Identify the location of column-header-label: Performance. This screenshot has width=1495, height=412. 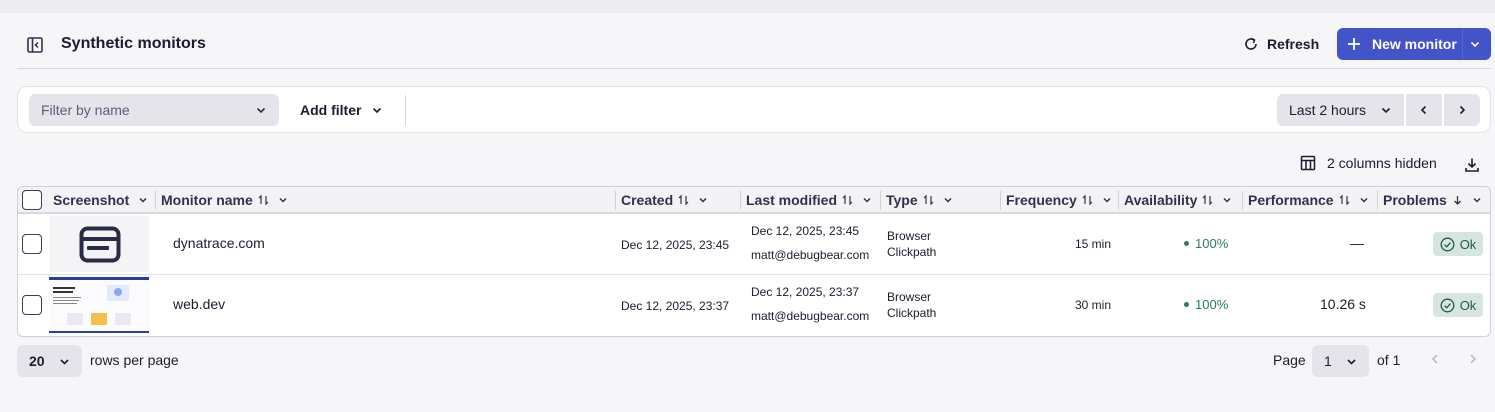
(1291, 199).